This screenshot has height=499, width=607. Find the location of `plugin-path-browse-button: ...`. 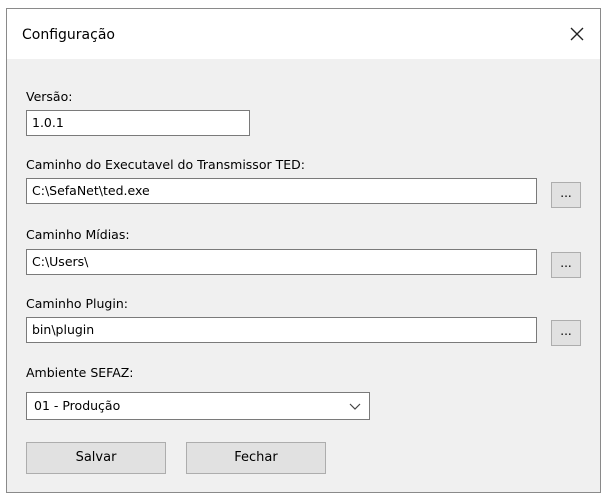

plugin-path-browse-button: ... is located at coordinates (566, 333).